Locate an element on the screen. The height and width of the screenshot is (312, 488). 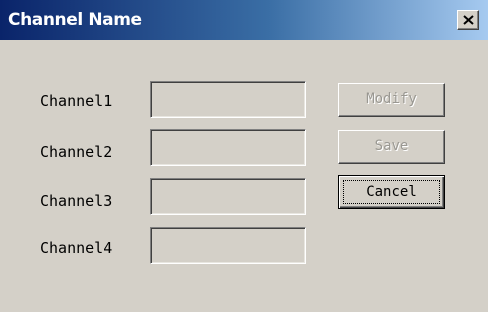
title-bar: Channel Name is located at coordinates (244, 20).